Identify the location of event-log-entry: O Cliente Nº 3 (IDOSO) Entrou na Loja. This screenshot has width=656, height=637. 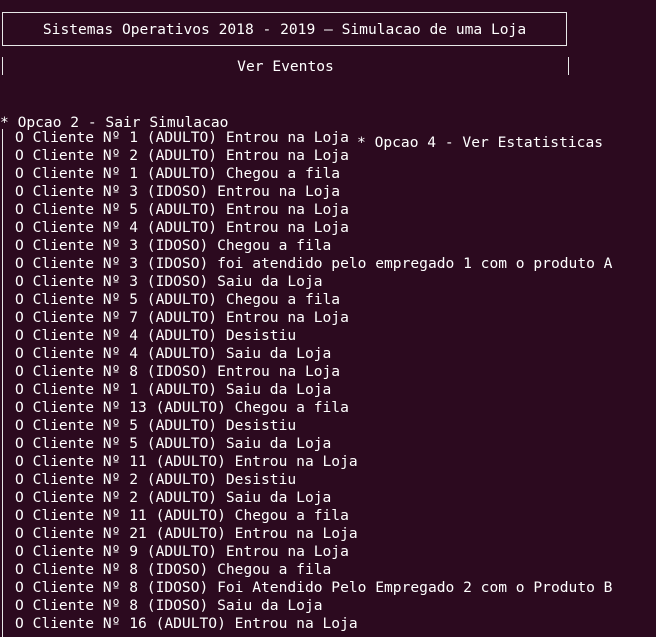
(178, 191).